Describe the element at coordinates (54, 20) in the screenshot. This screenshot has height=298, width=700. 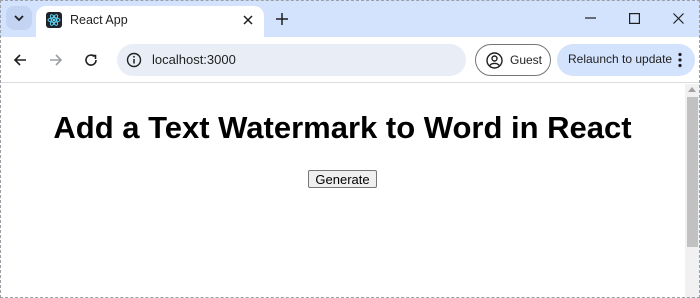
I see `react-logo-icon` at that location.